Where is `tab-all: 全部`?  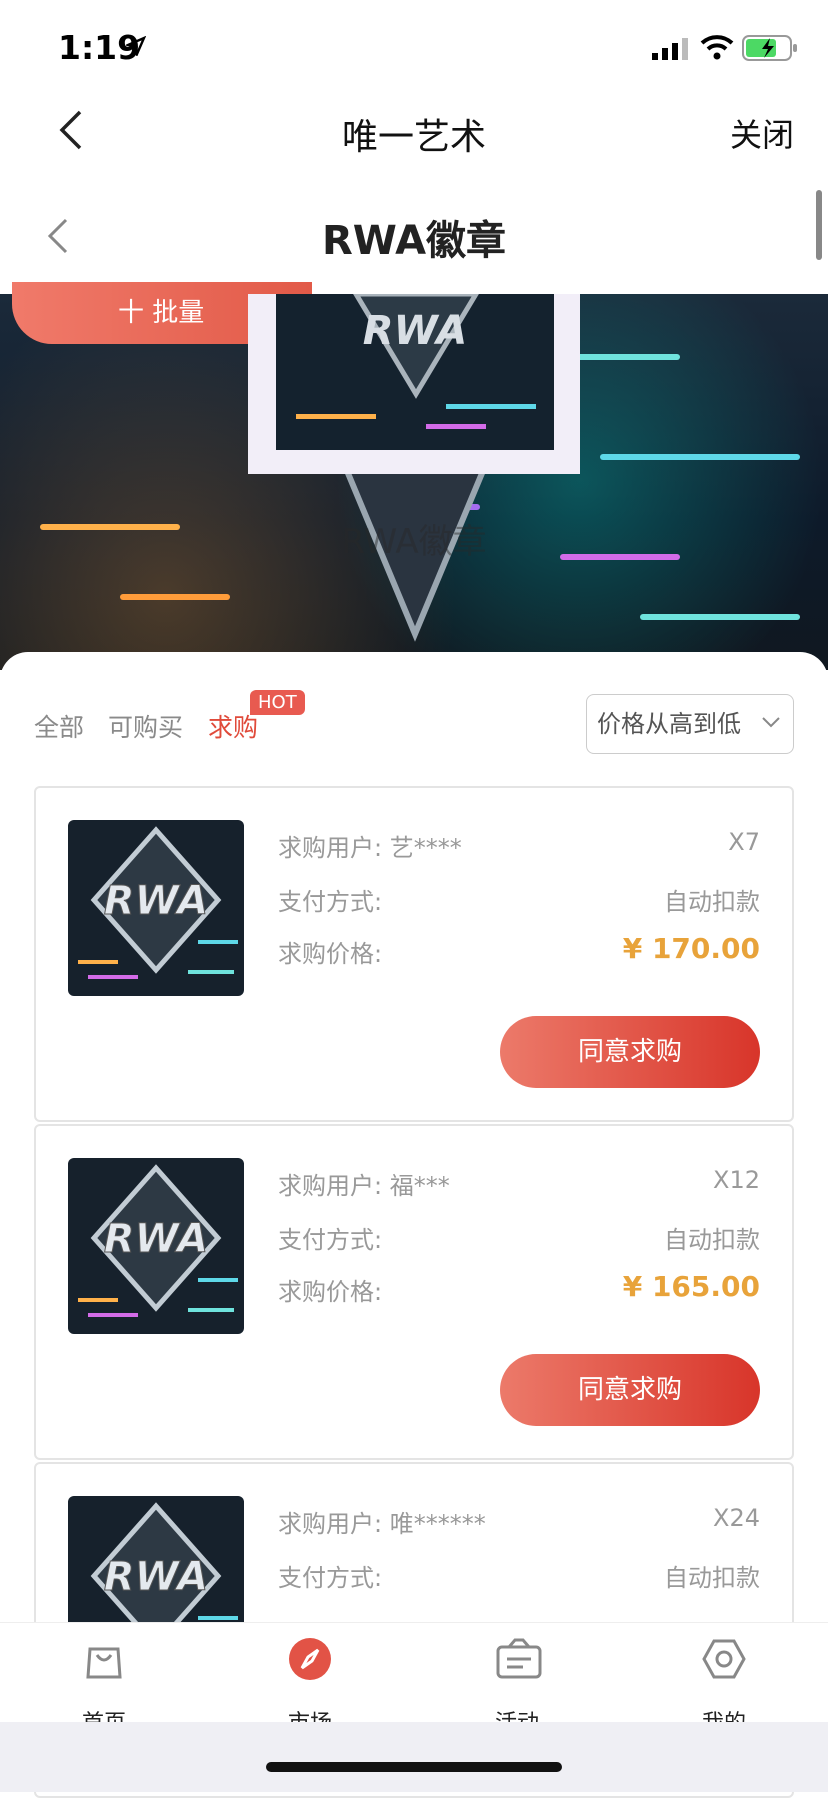 tab-all: 全部 is located at coordinates (59, 726).